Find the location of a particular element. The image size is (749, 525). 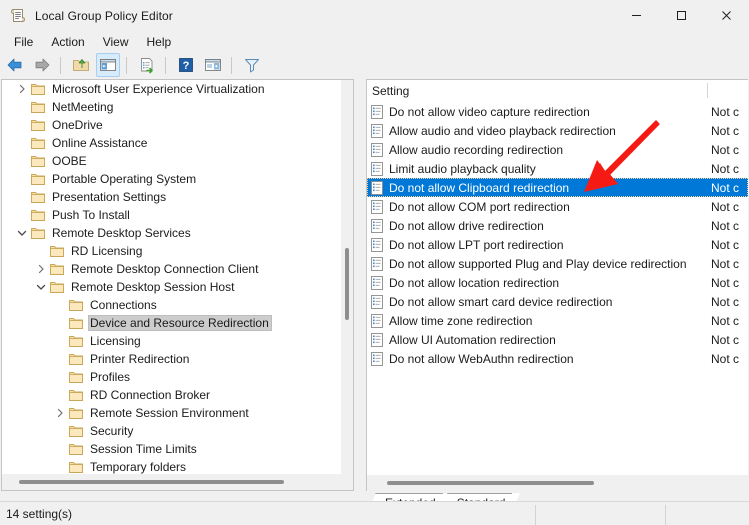

minimize-button is located at coordinates (636, 15).